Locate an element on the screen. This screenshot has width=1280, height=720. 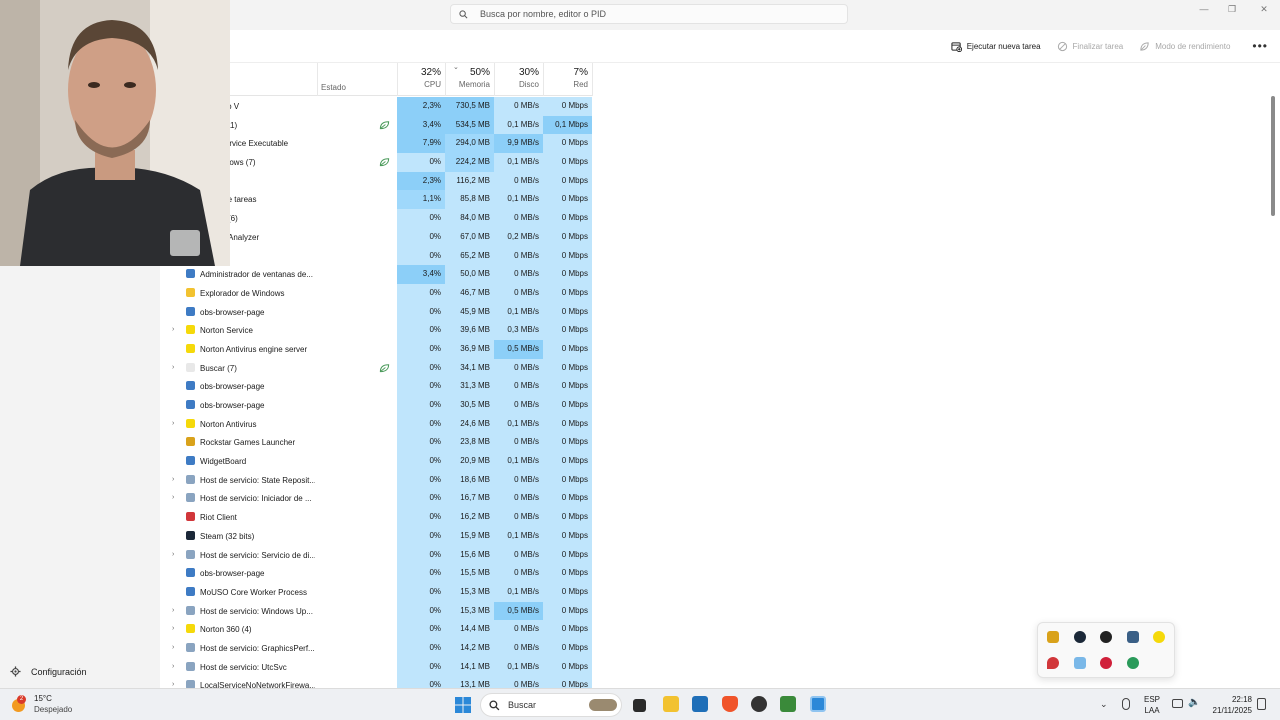
run-new-task-button: Ejecutar nueva tarea is located at coordinates (996, 46).